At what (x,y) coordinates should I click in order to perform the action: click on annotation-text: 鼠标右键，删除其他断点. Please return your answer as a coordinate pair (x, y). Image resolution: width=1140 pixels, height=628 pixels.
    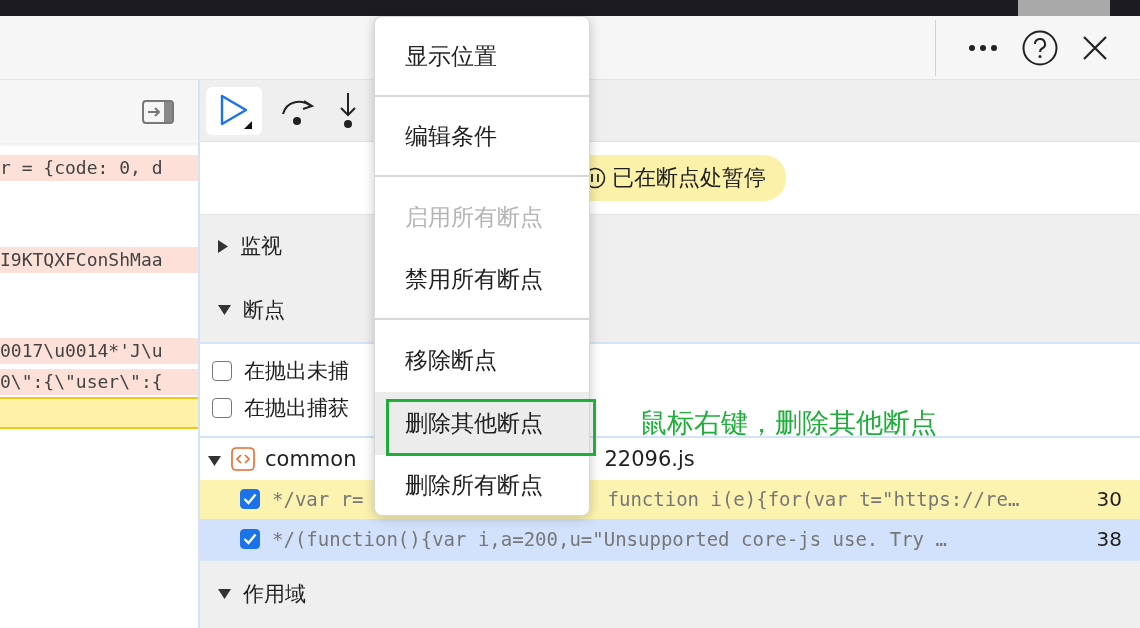
    Looking at the image, I should click on (788, 423).